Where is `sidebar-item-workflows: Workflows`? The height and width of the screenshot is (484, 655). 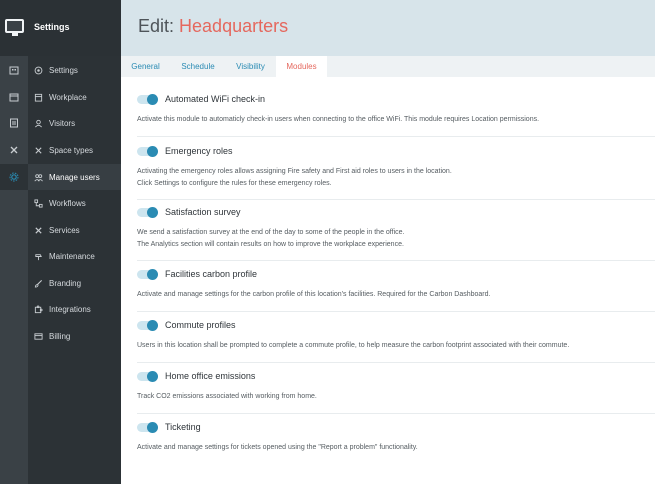 sidebar-item-workflows: Workflows is located at coordinates (74, 203).